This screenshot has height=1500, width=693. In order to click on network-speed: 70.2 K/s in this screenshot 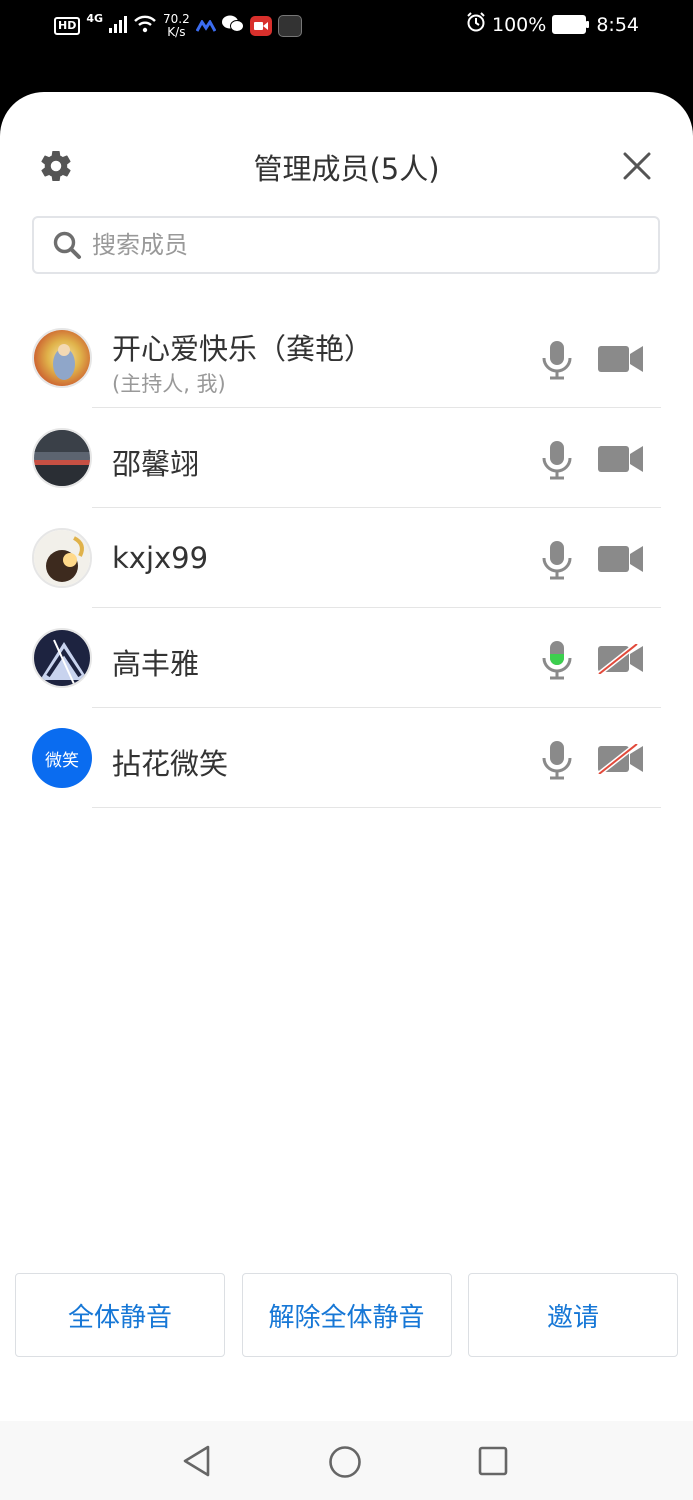, I will do `click(176, 26)`.